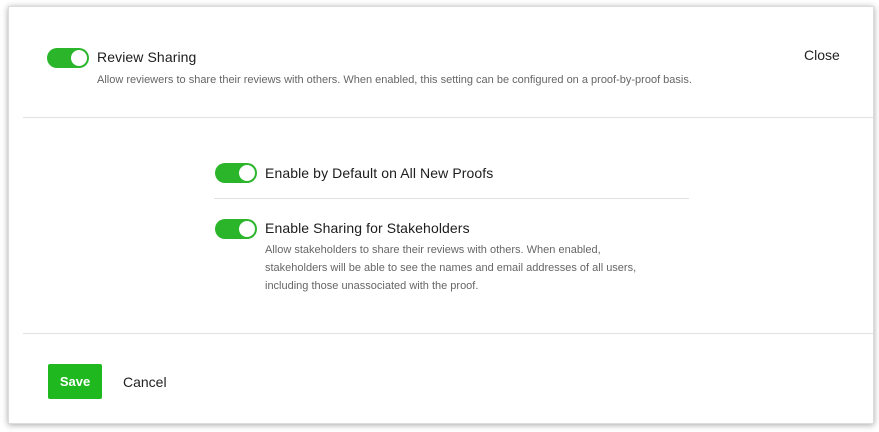  Describe the element at coordinates (236, 229) in the screenshot. I see `stakeholder-sharing-toggle` at that location.